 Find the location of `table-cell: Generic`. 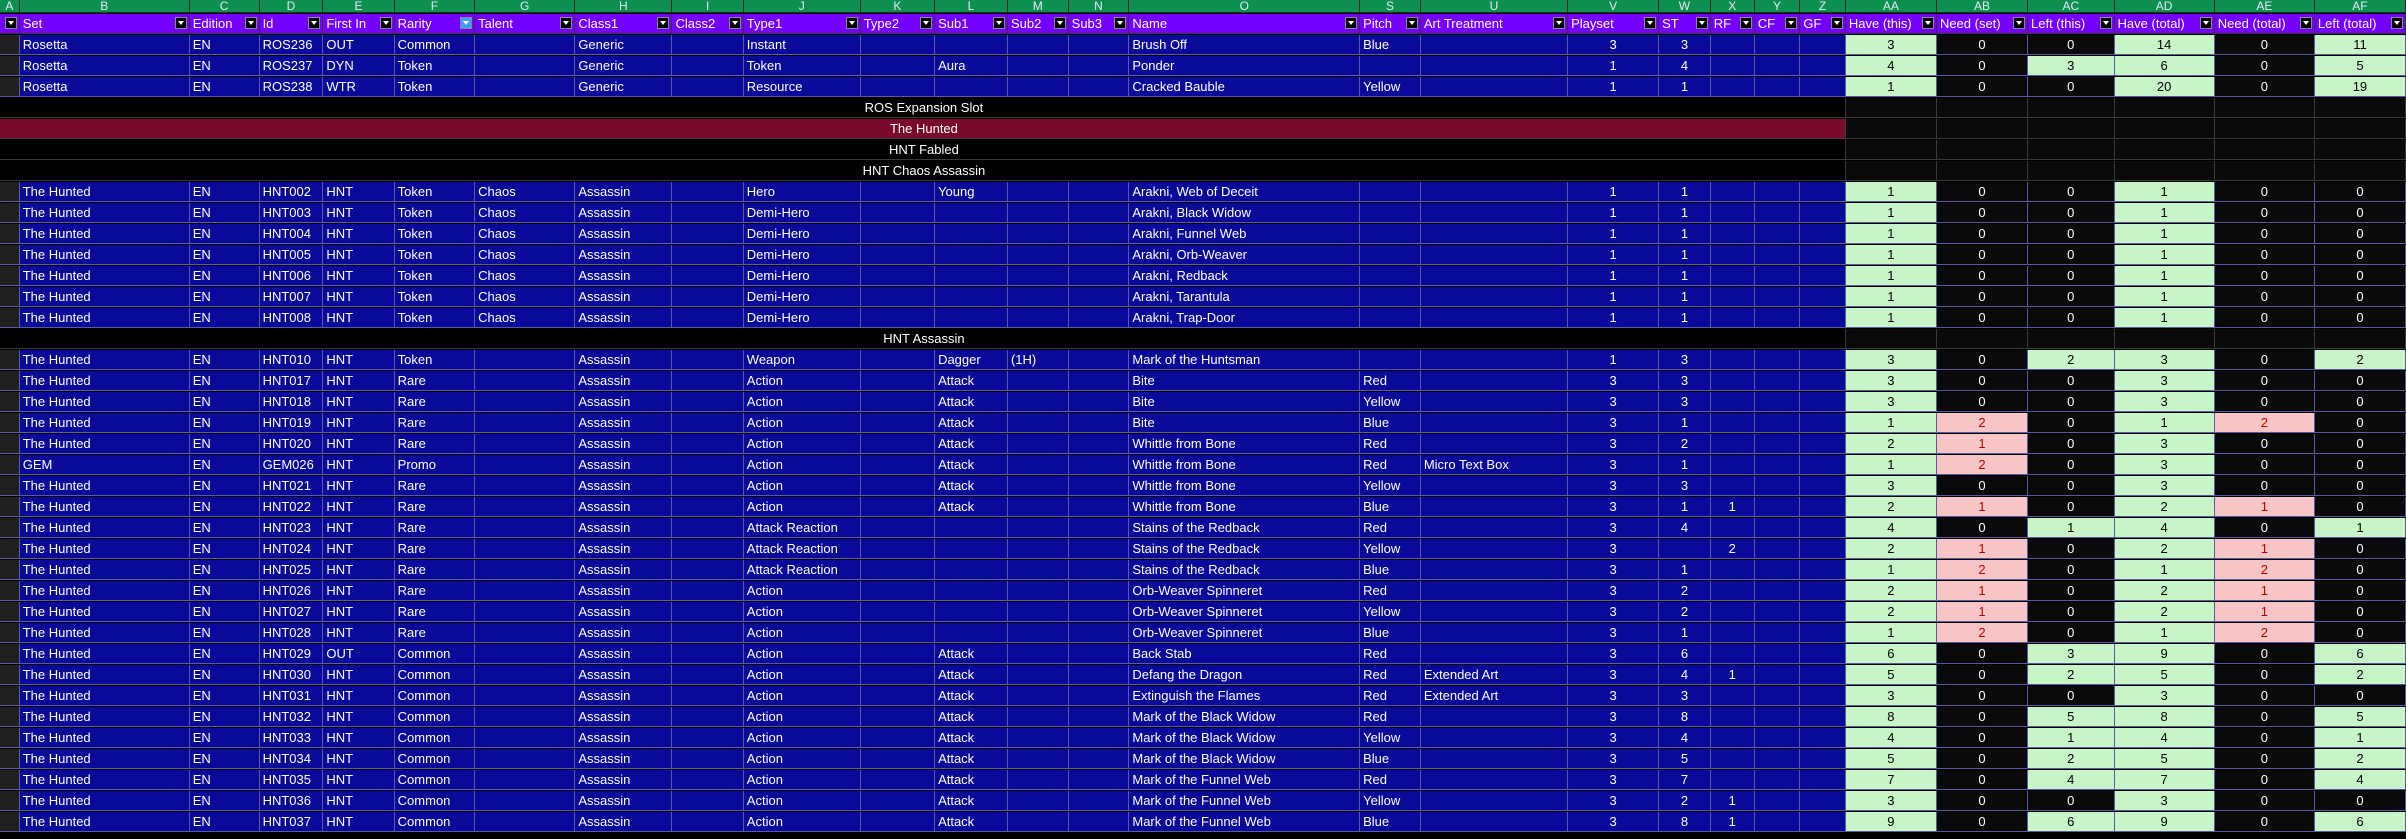

table-cell: Generic is located at coordinates (624, 45).